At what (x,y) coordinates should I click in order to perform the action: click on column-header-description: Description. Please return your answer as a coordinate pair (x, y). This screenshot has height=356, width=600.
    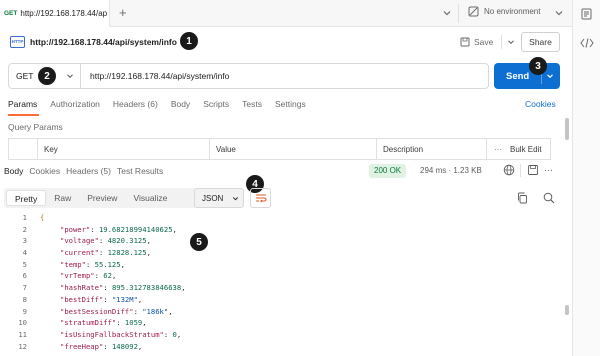
    Looking at the image, I should click on (403, 149).